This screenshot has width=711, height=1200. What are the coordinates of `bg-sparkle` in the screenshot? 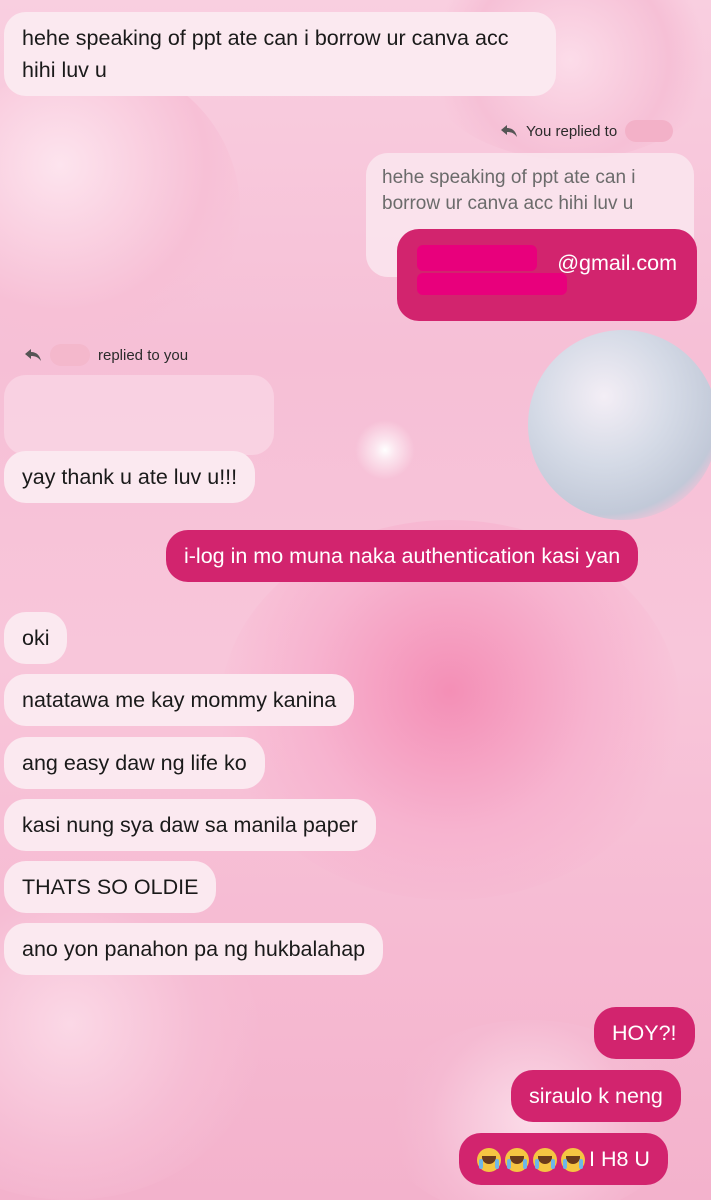 It's located at (385, 450).